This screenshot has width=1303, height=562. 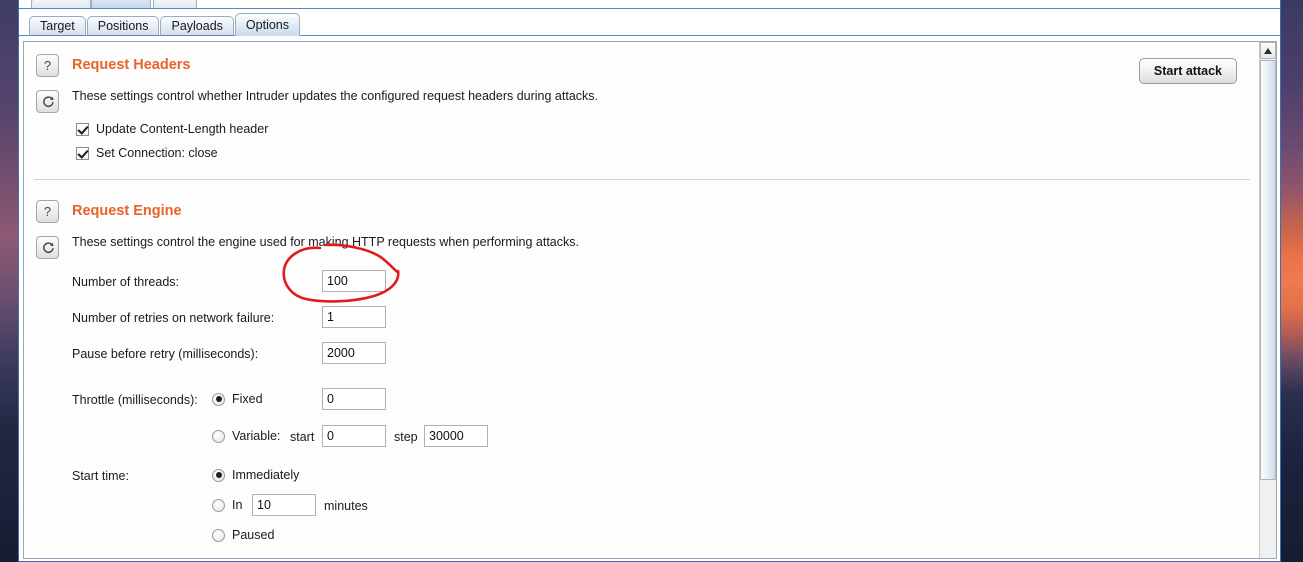 I want to click on tab-list: Target Positions Payloads Options, so click(x=165, y=24).